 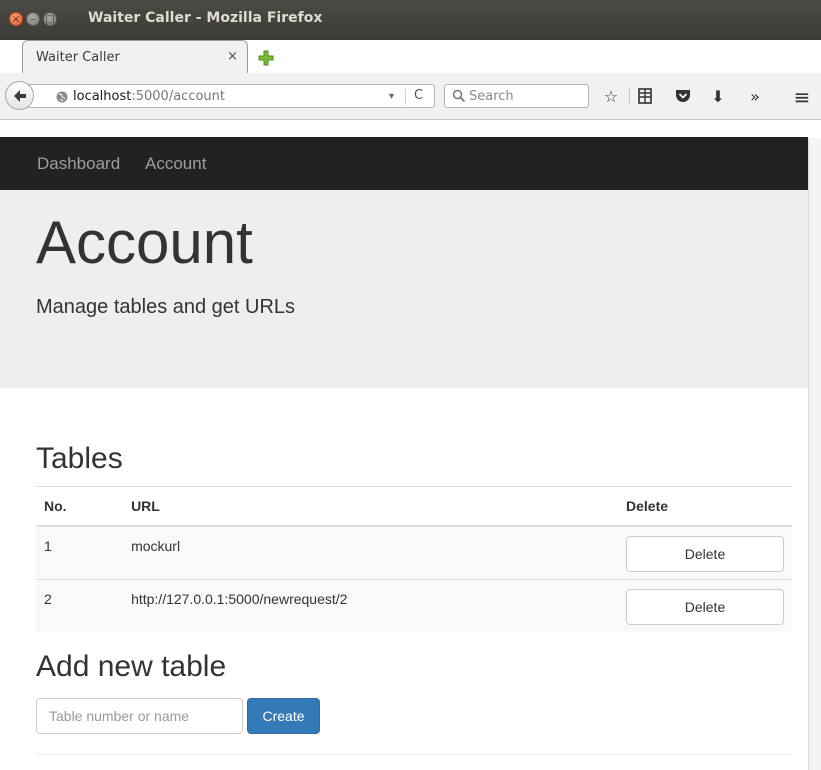 I want to click on row-url: http://127.0.0.1:5000/newrequest/2, so click(x=239, y=599).